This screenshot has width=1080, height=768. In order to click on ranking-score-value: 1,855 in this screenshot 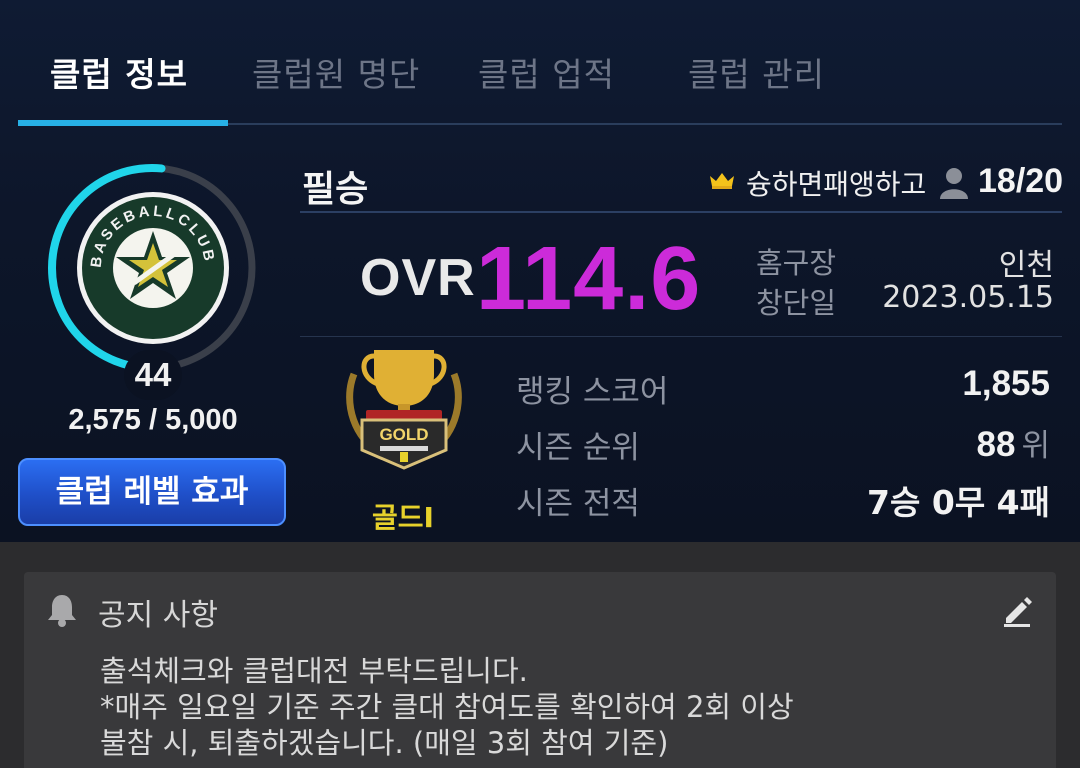, I will do `click(1006, 383)`.